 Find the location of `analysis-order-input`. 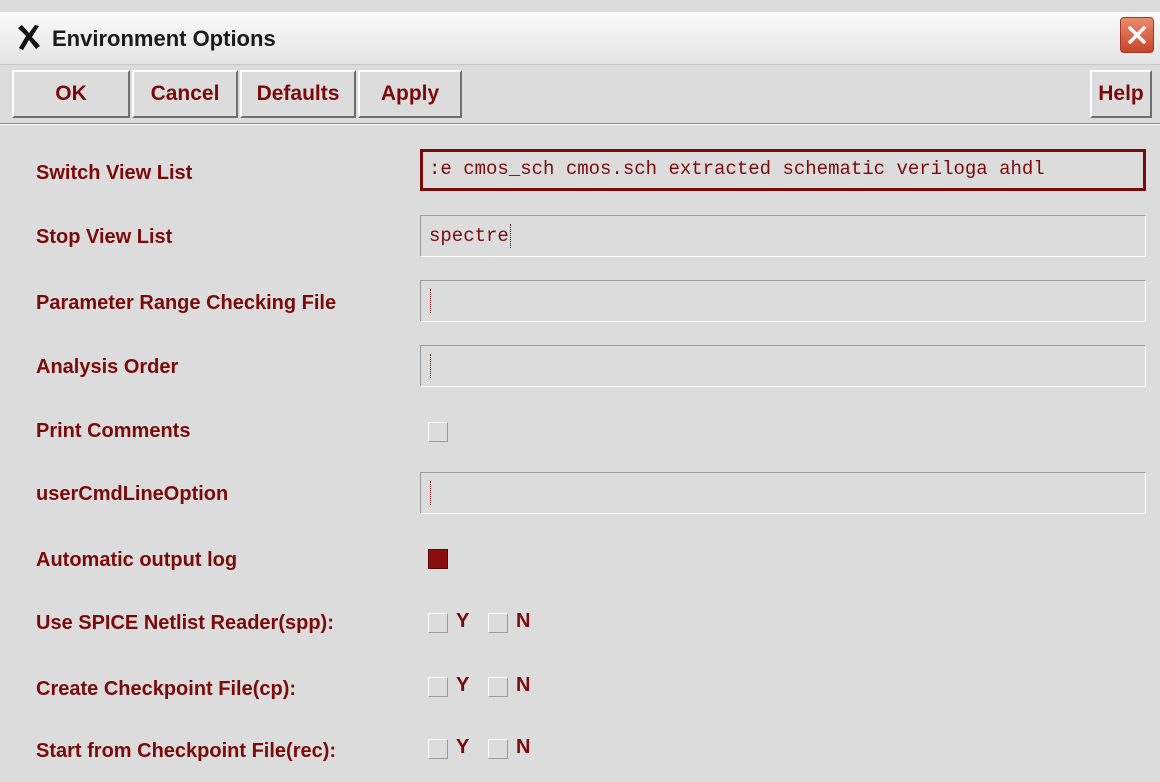

analysis-order-input is located at coordinates (783, 366).